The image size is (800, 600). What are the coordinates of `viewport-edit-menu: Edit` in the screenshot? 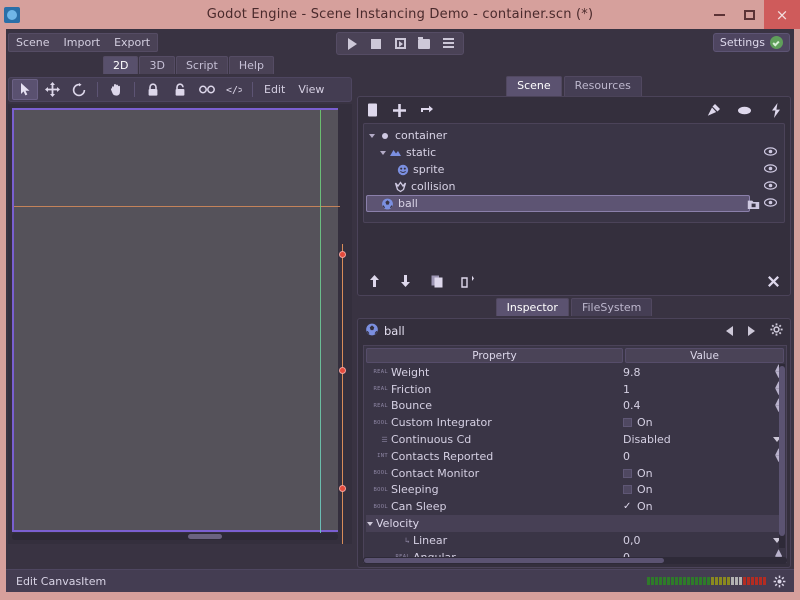 It's located at (274, 89).